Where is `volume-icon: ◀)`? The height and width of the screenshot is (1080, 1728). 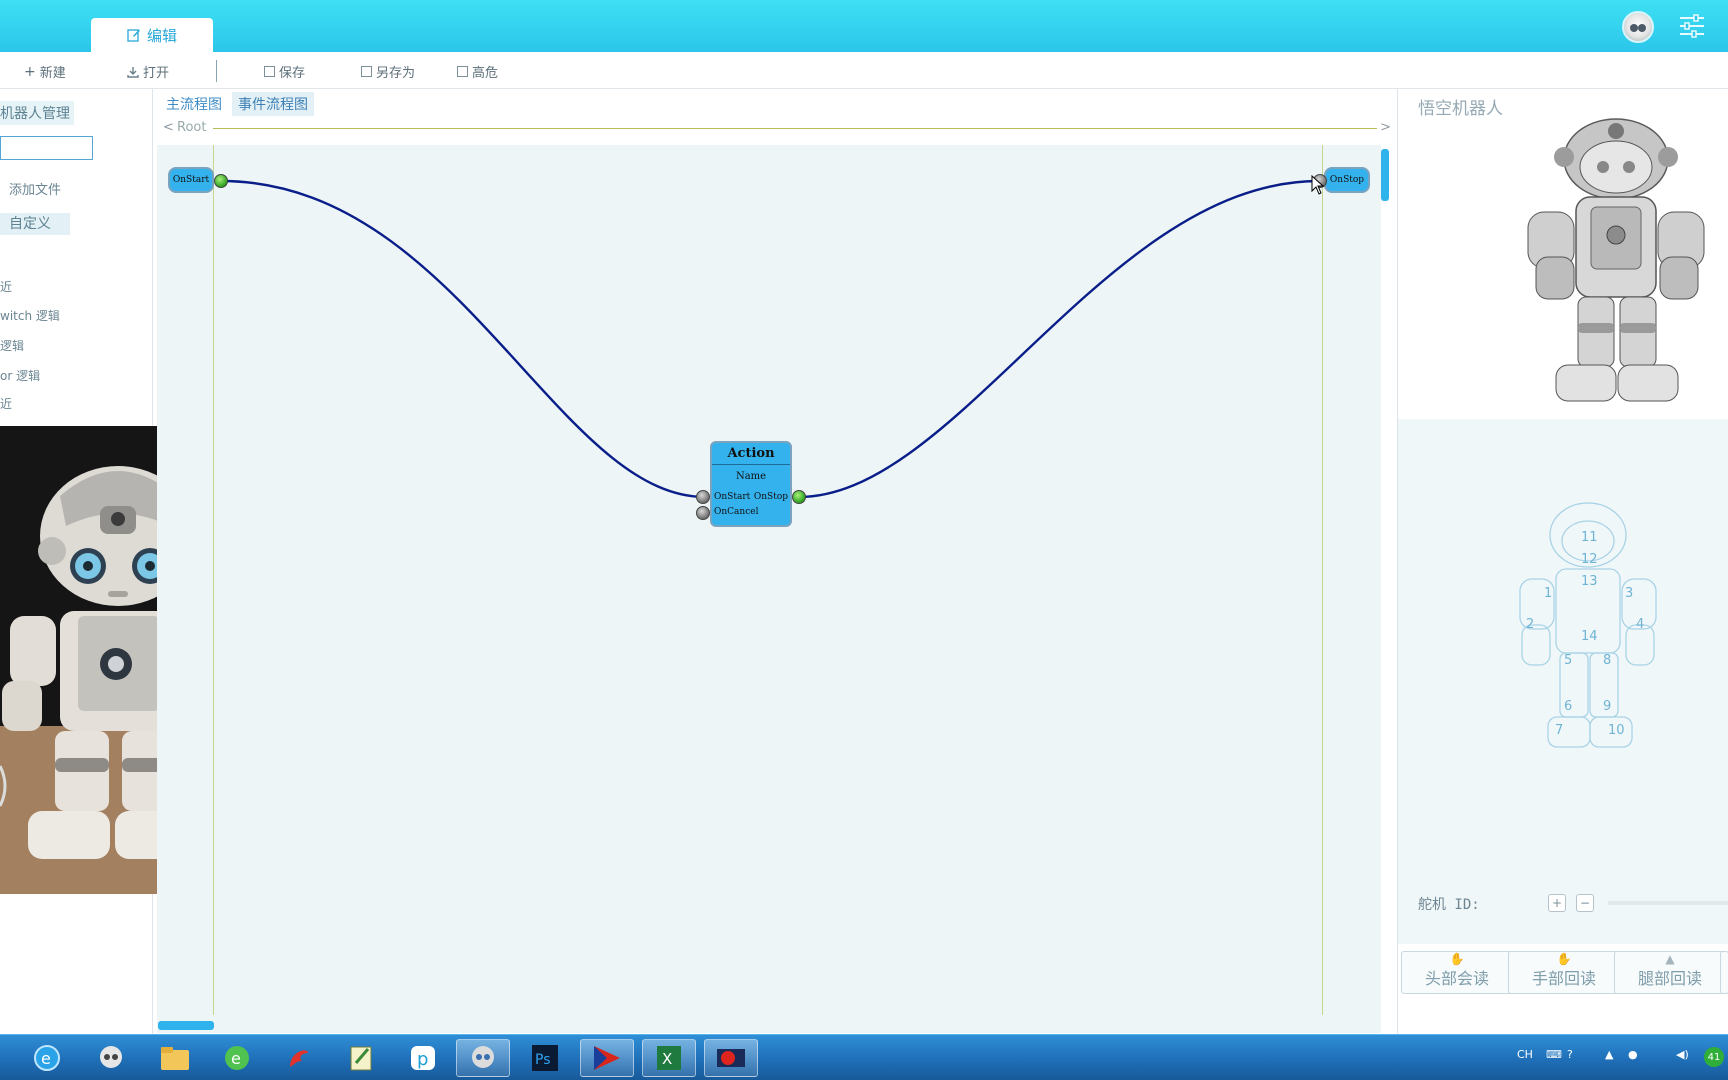 volume-icon: ◀) is located at coordinates (1682, 1054).